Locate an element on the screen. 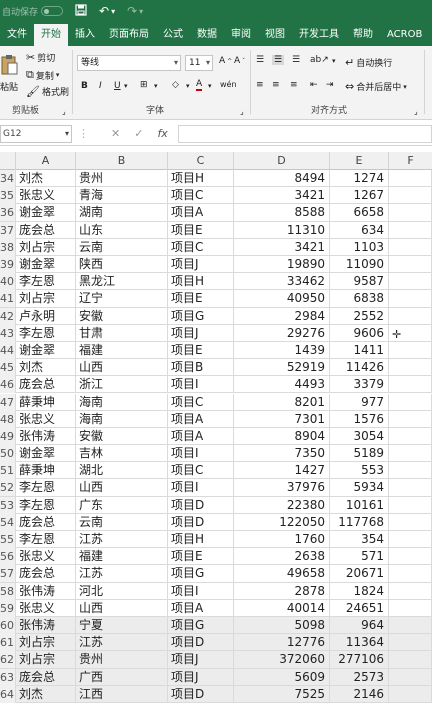  cell-d: 372060 is located at coordinates (282, 660).